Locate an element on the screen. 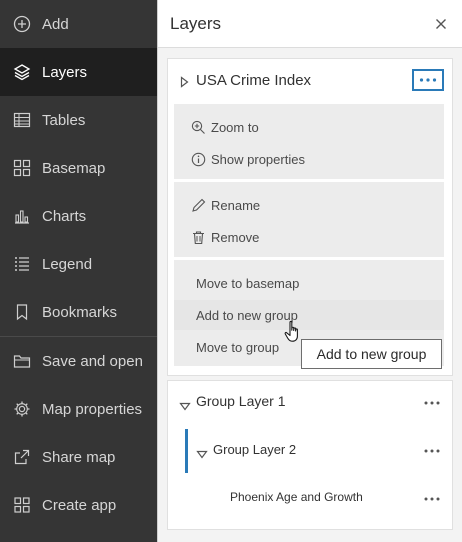 This screenshot has height=542, width=462. sidebar-item-basemap: Basemap is located at coordinates (78, 168).